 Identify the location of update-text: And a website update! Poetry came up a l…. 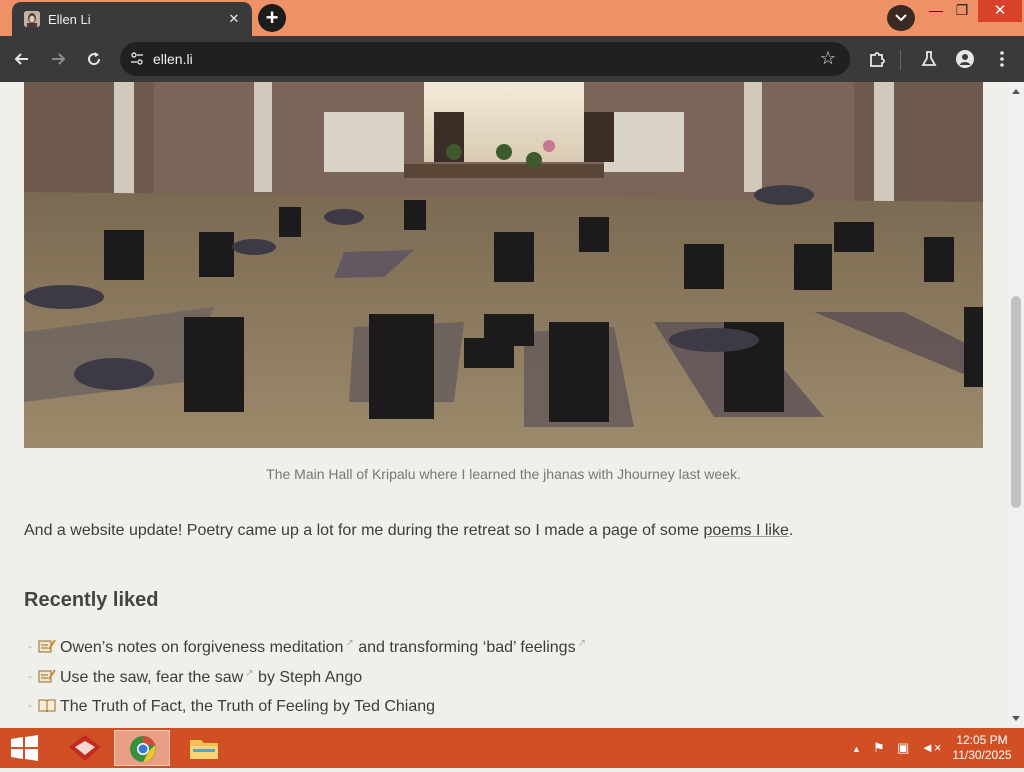
(364, 530).